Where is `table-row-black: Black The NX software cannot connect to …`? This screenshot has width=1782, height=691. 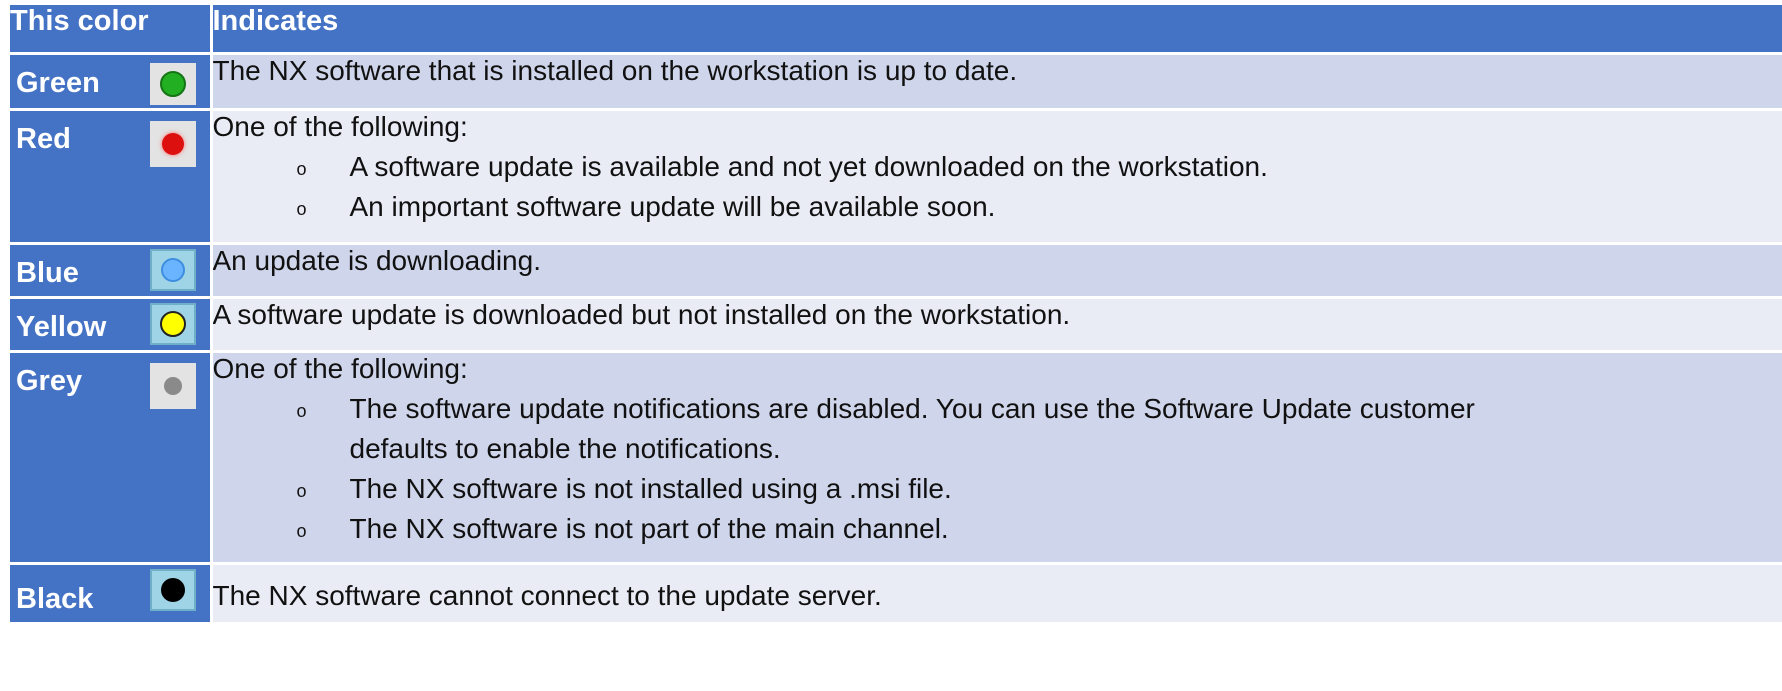
table-row-black: Black The NX software cannot connect to … is located at coordinates (896, 594).